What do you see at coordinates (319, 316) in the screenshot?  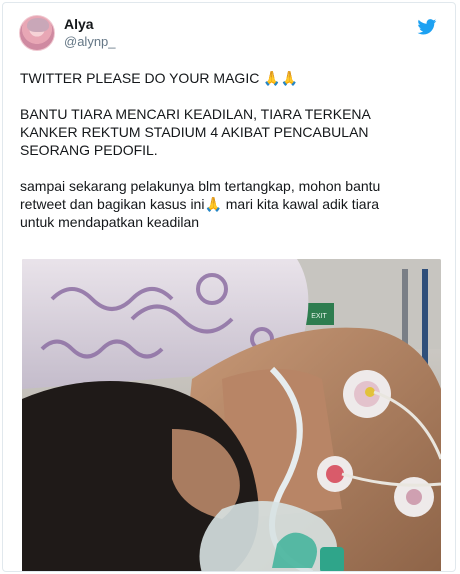 I see `exit-sign-text: EXIT` at bounding box center [319, 316].